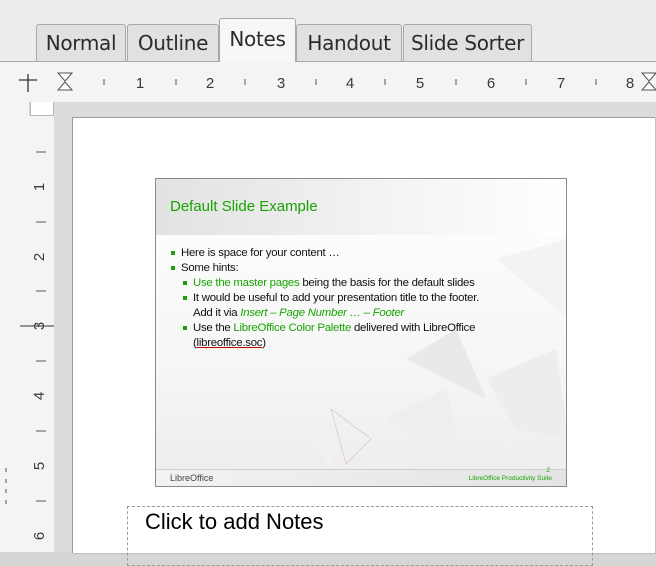  Describe the element at coordinates (349, 42) in the screenshot. I see `tab-handout: Handout` at that location.